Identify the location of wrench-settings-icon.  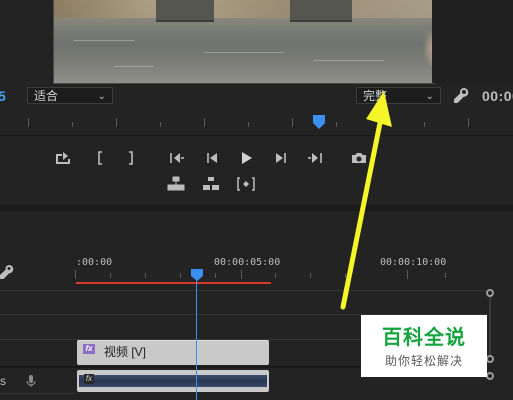
(461, 96).